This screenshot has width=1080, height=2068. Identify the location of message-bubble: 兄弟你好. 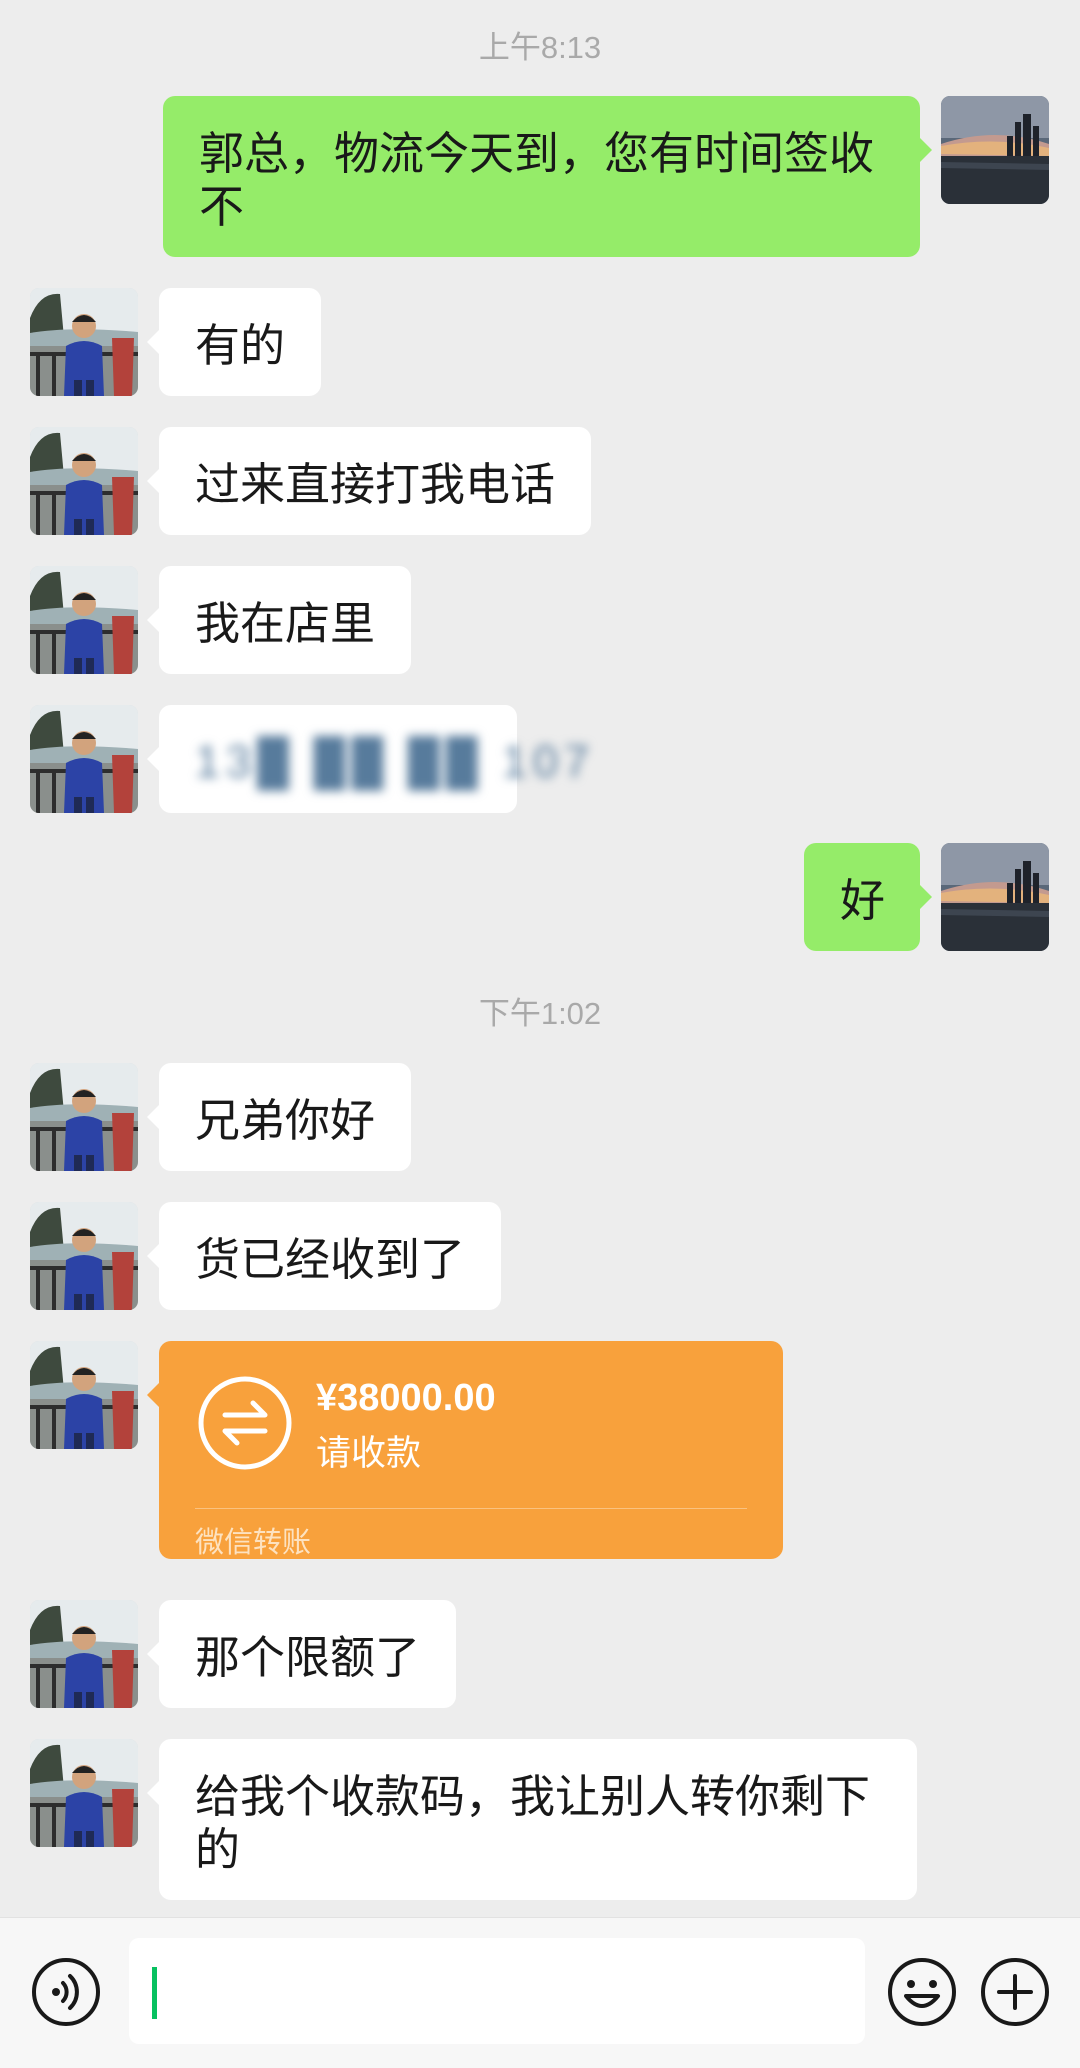
(279, 1117).